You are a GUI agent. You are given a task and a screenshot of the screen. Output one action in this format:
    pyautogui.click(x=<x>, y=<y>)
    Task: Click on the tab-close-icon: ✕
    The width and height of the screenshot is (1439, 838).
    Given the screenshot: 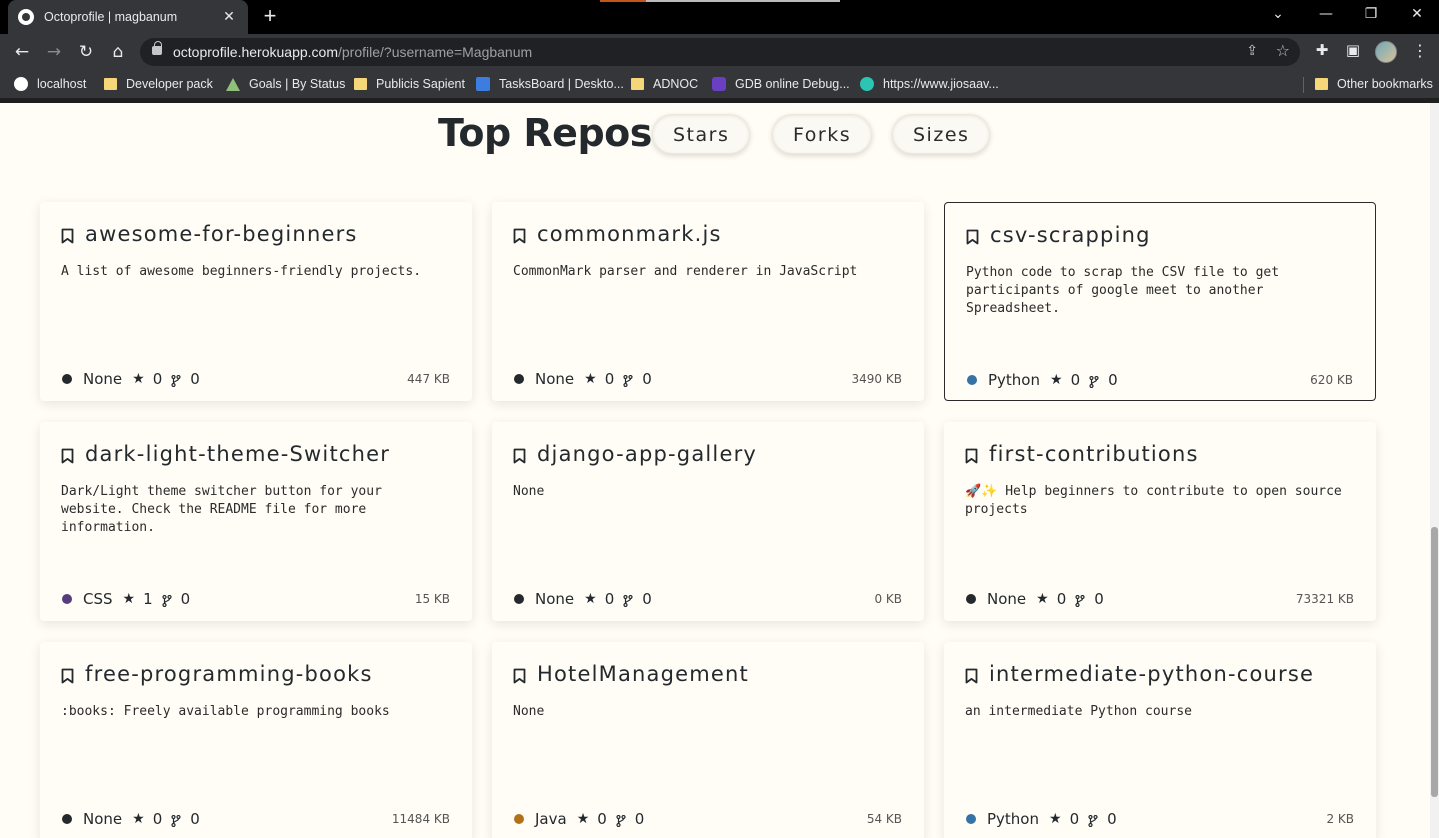 What is the action you would take?
    pyautogui.click(x=229, y=17)
    